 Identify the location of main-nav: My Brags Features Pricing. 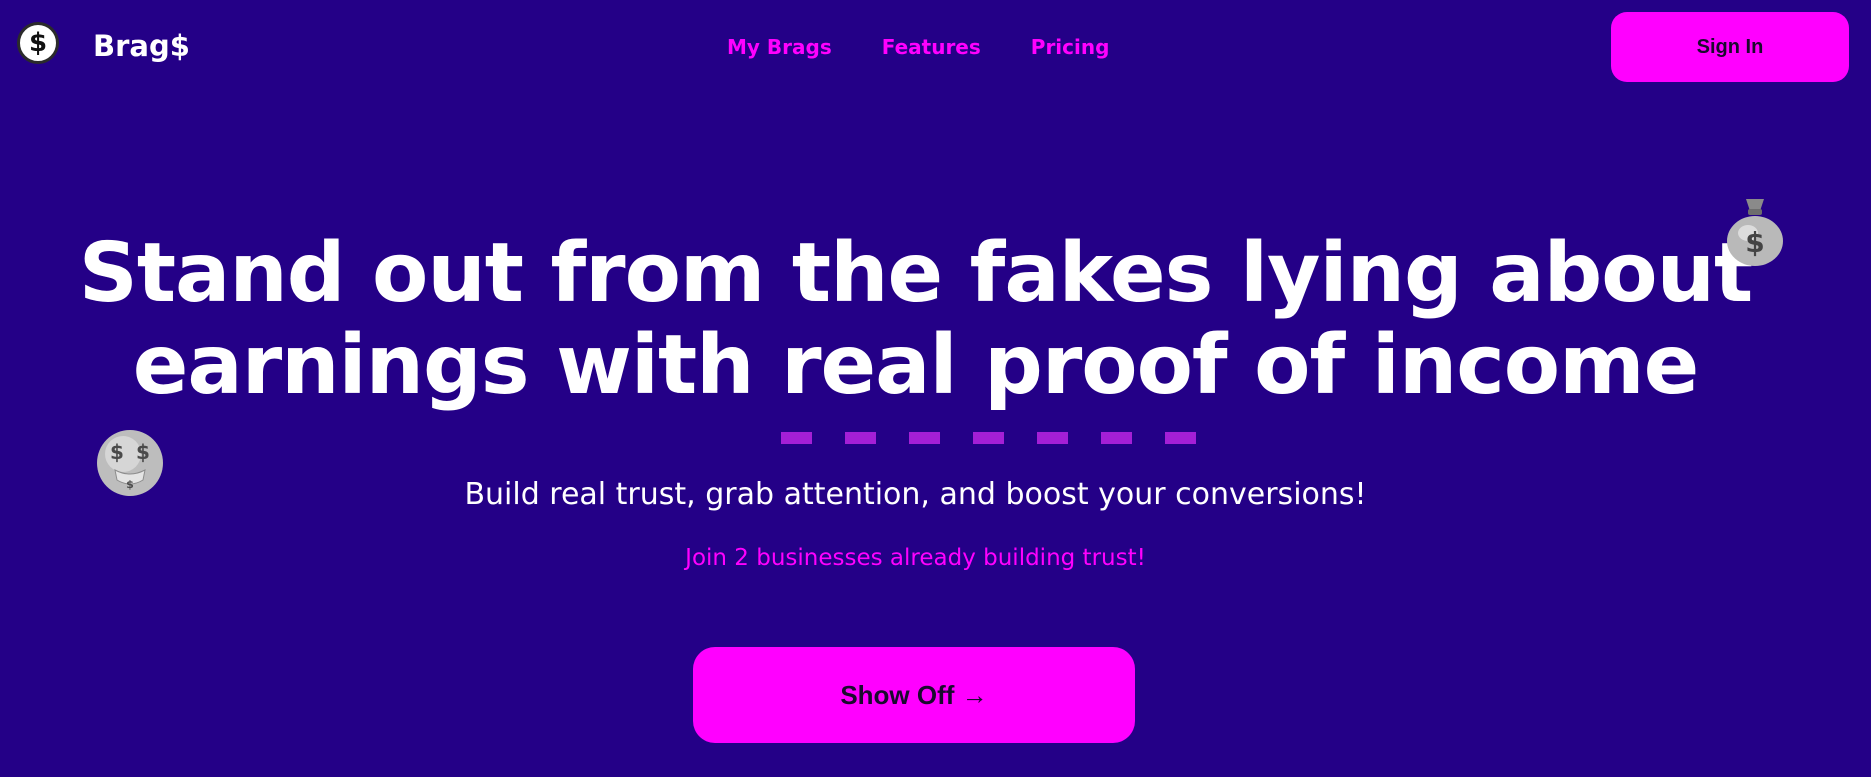
(918, 47).